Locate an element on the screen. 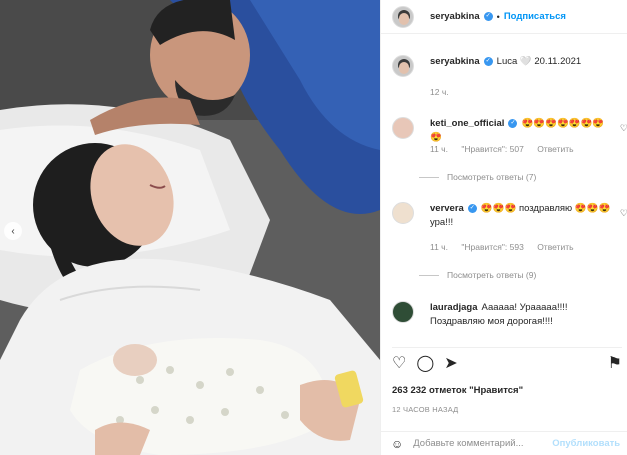 This screenshot has width=627, height=455. comment-input is located at coordinates (481, 443).